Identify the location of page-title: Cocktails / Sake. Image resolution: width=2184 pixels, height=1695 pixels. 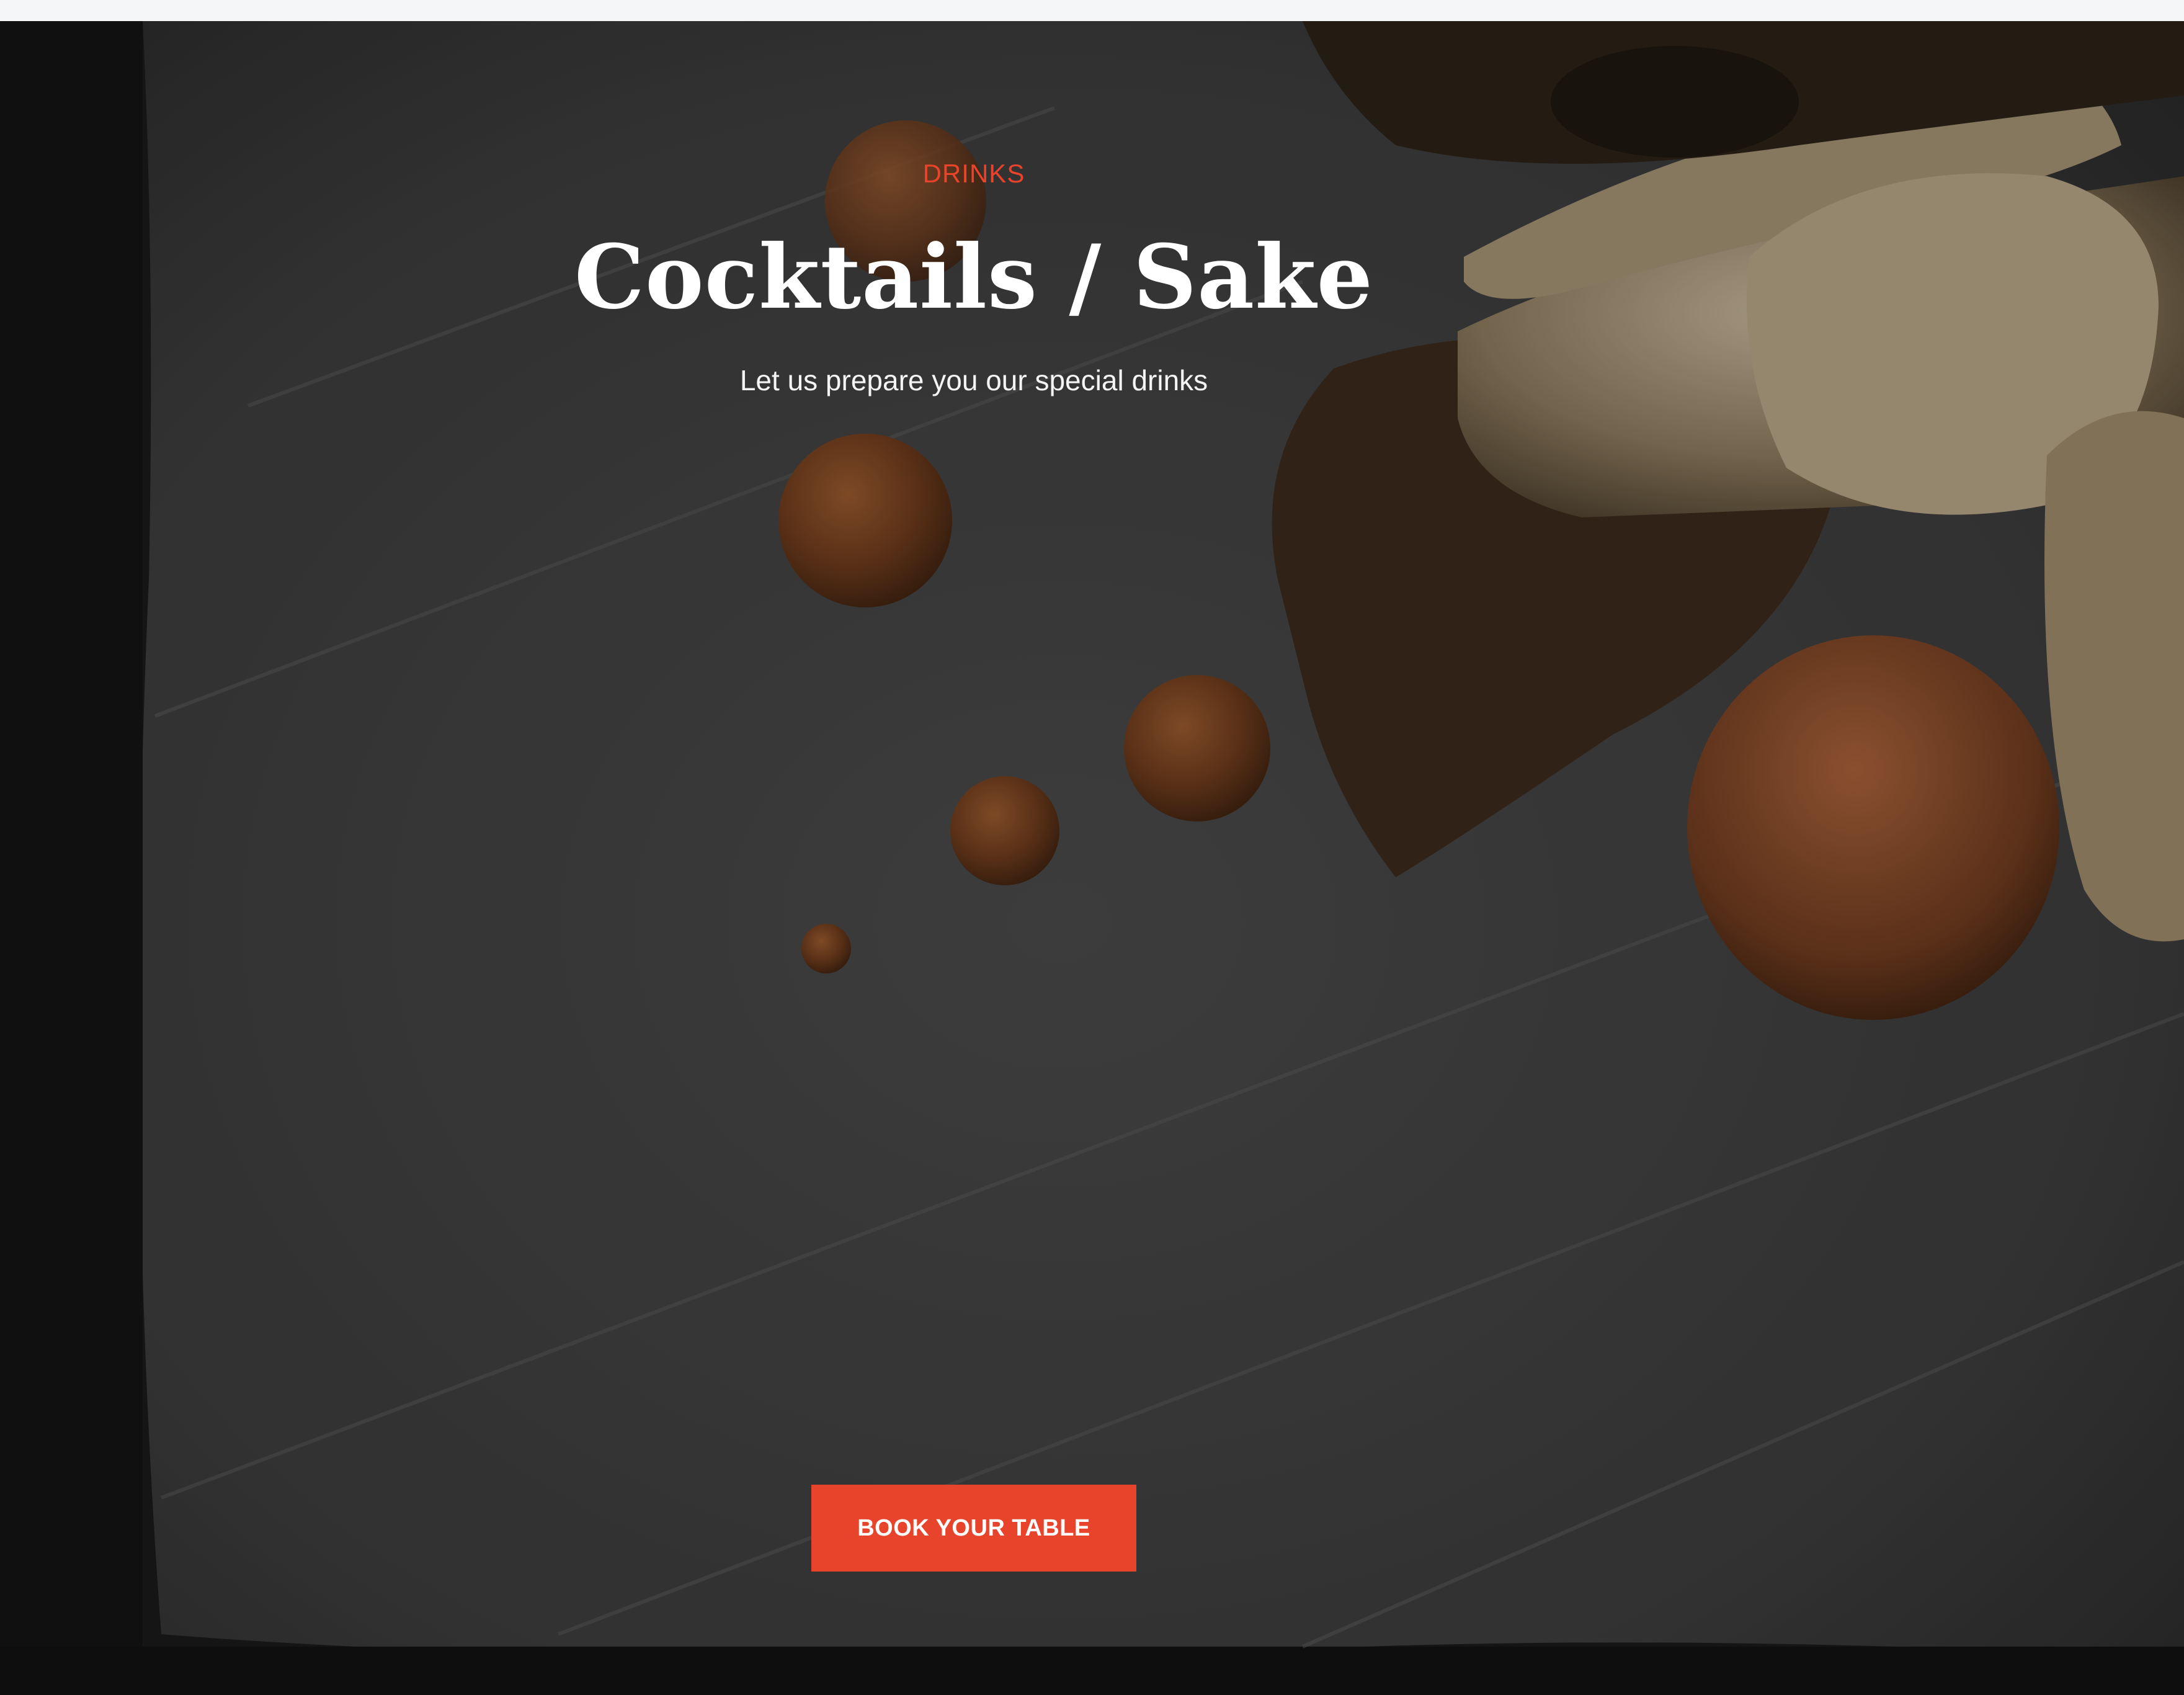
(974, 277).